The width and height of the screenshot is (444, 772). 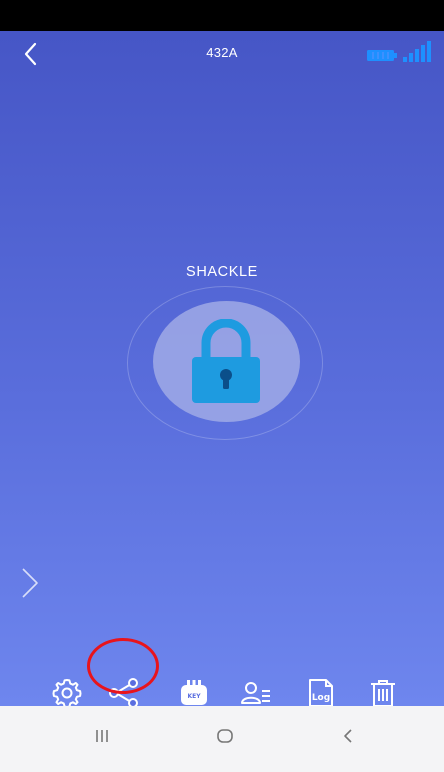 I want to click on home-icon, so click(x=225, y=736).